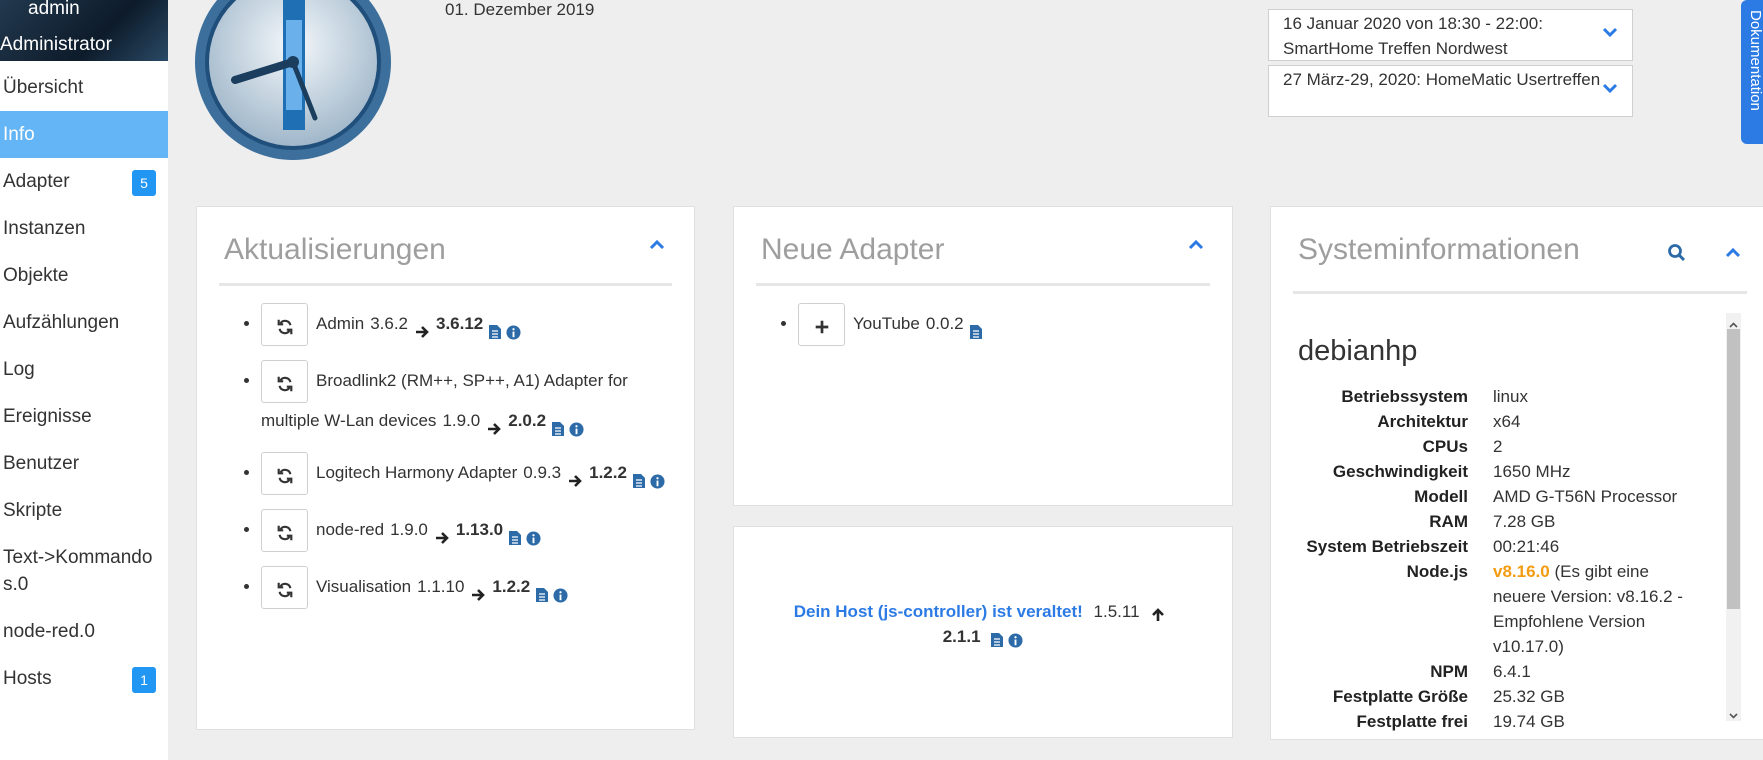  I want to click on scrollbar-thumb, so click(1733, 469).